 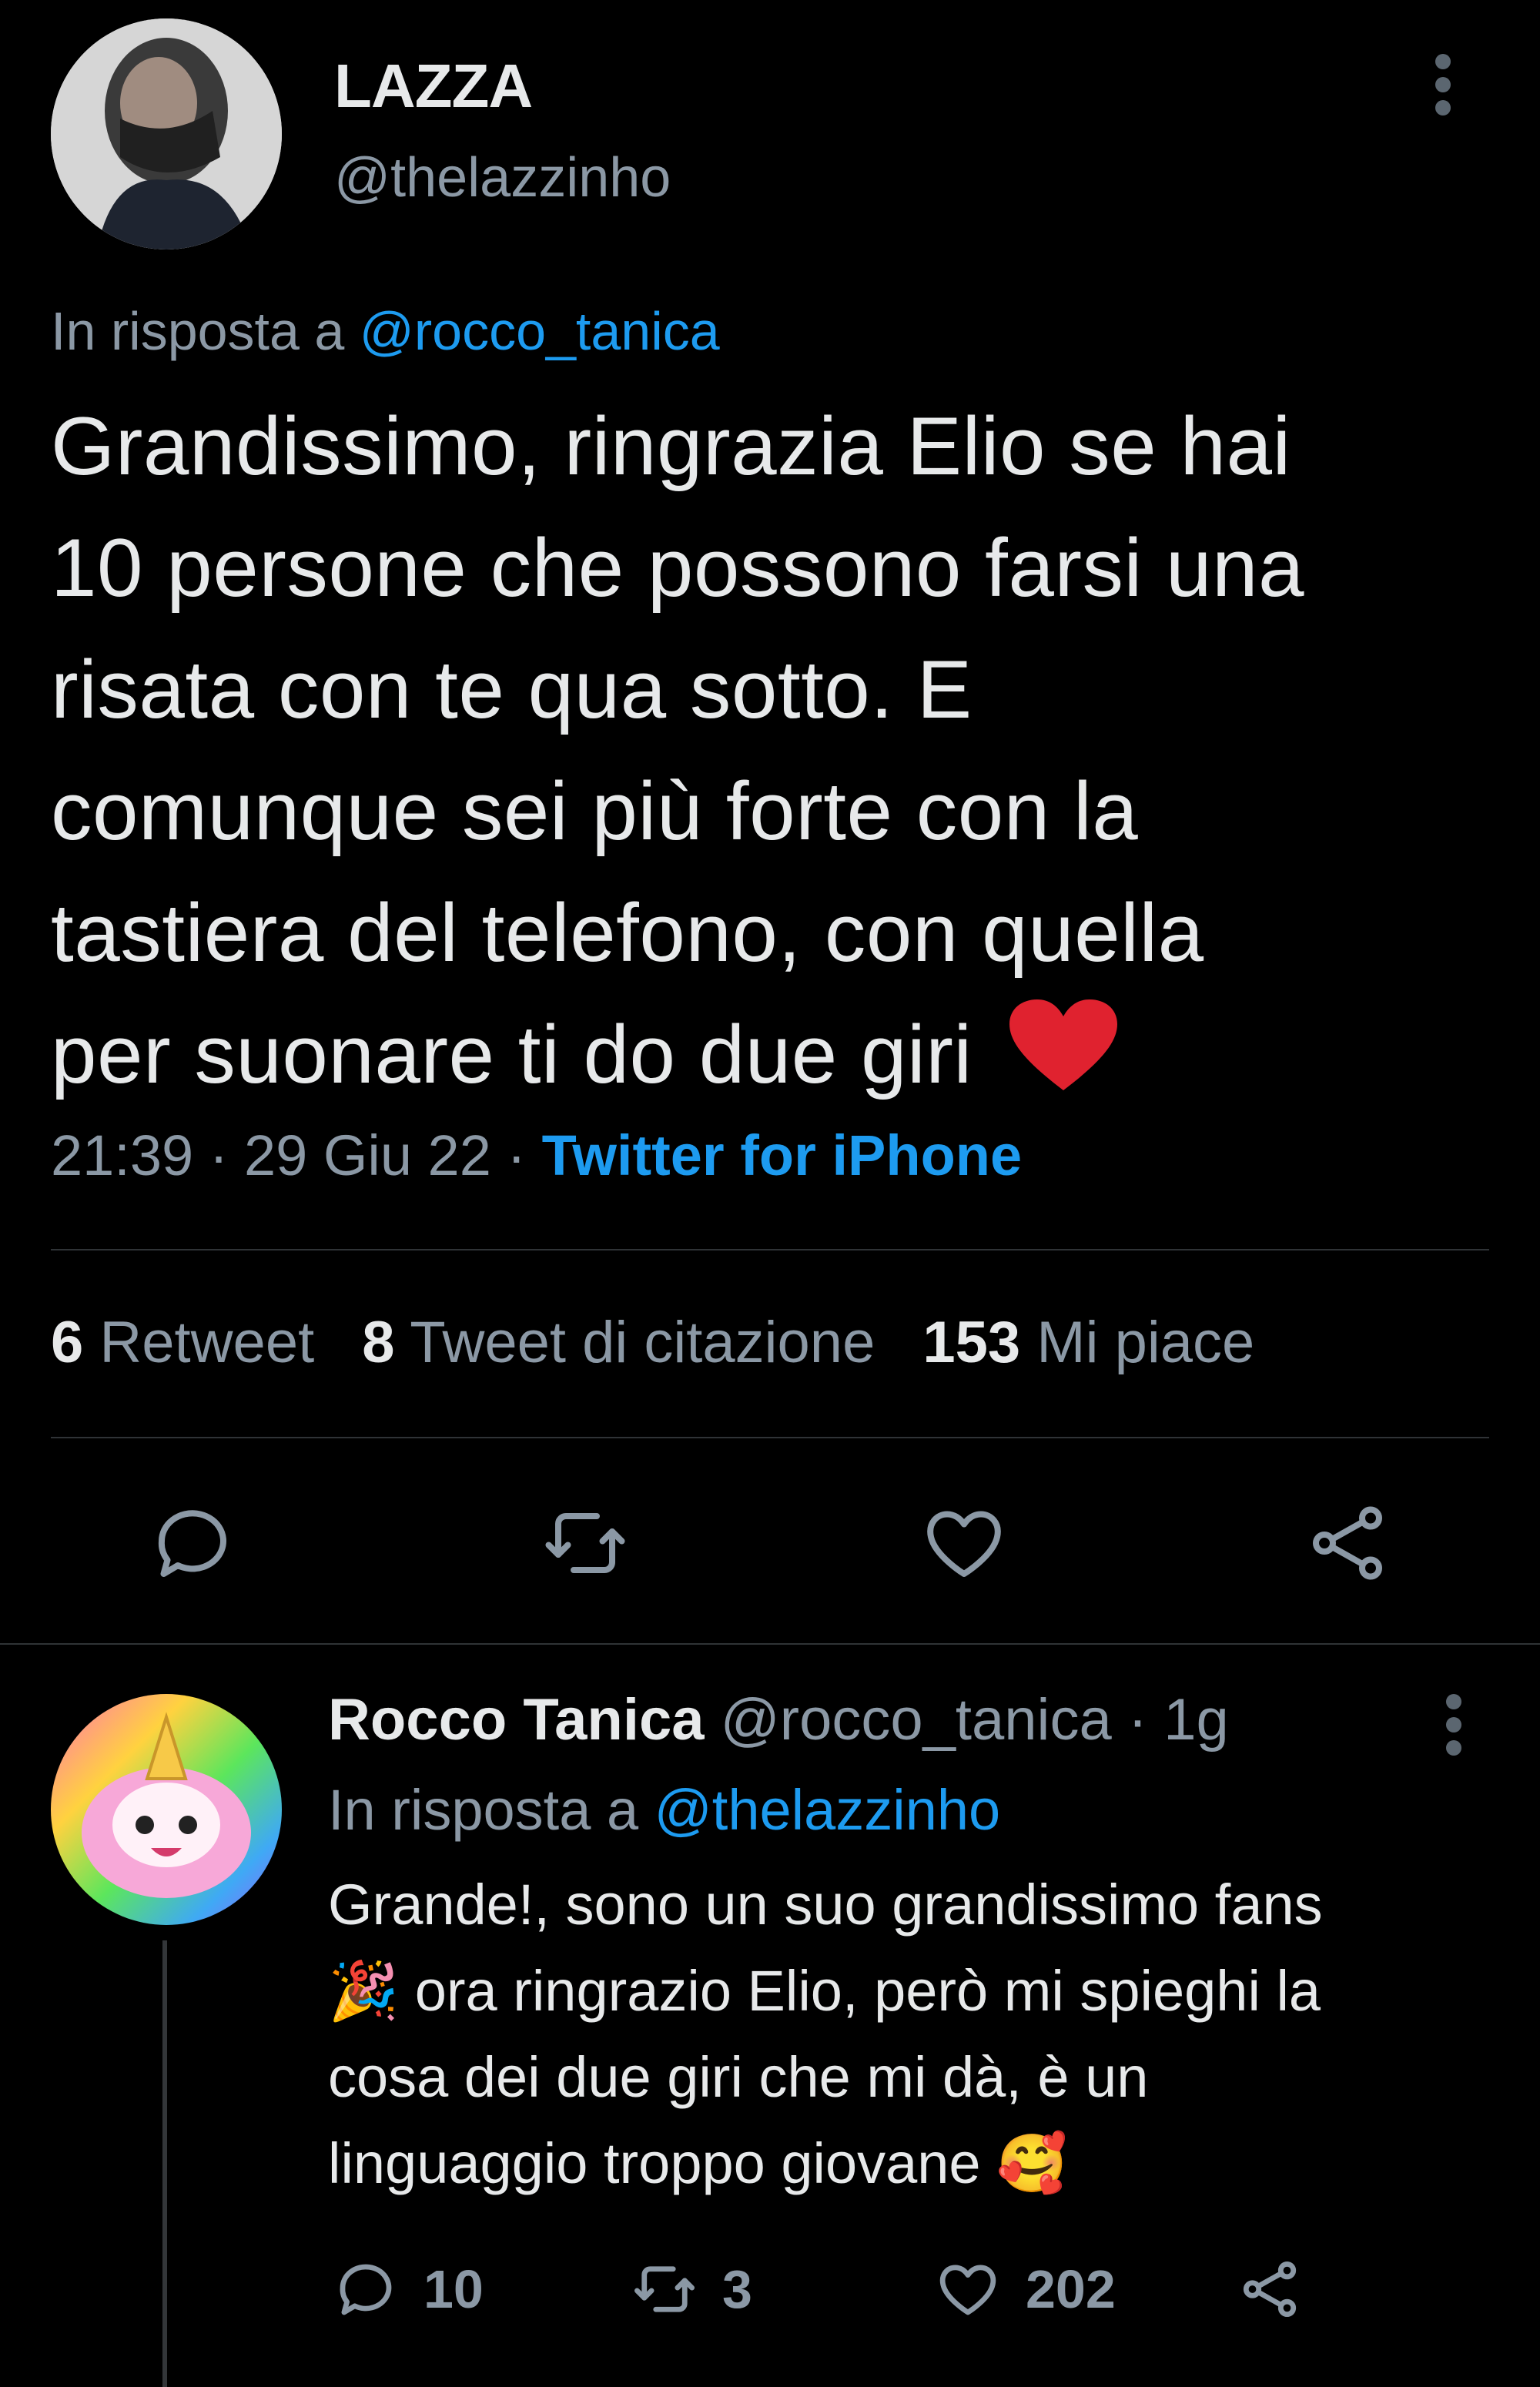 What do you see at coordinates (737, 2289) in the screenshot?
I see `retweet-count: 3` at bounding box center [737, 2289].